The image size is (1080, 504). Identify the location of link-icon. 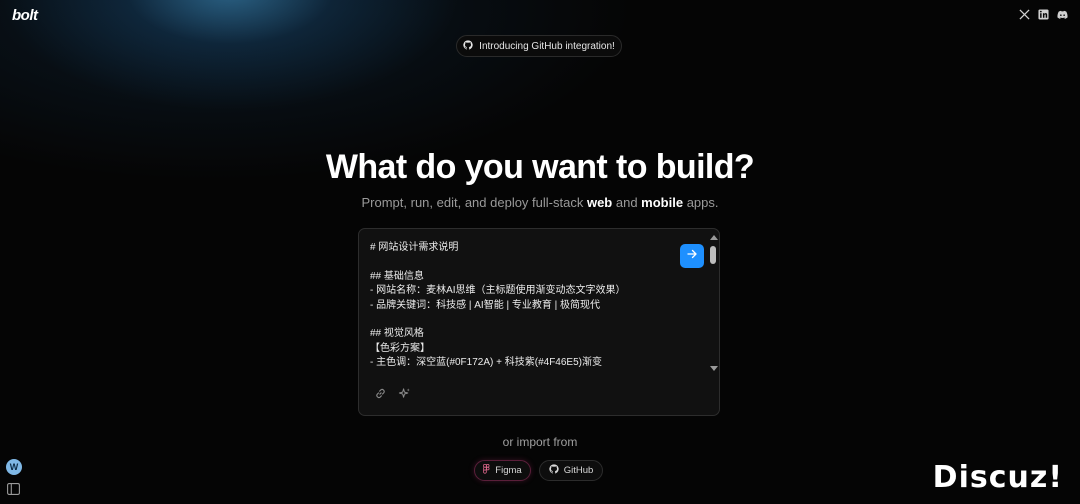
(380, 393).